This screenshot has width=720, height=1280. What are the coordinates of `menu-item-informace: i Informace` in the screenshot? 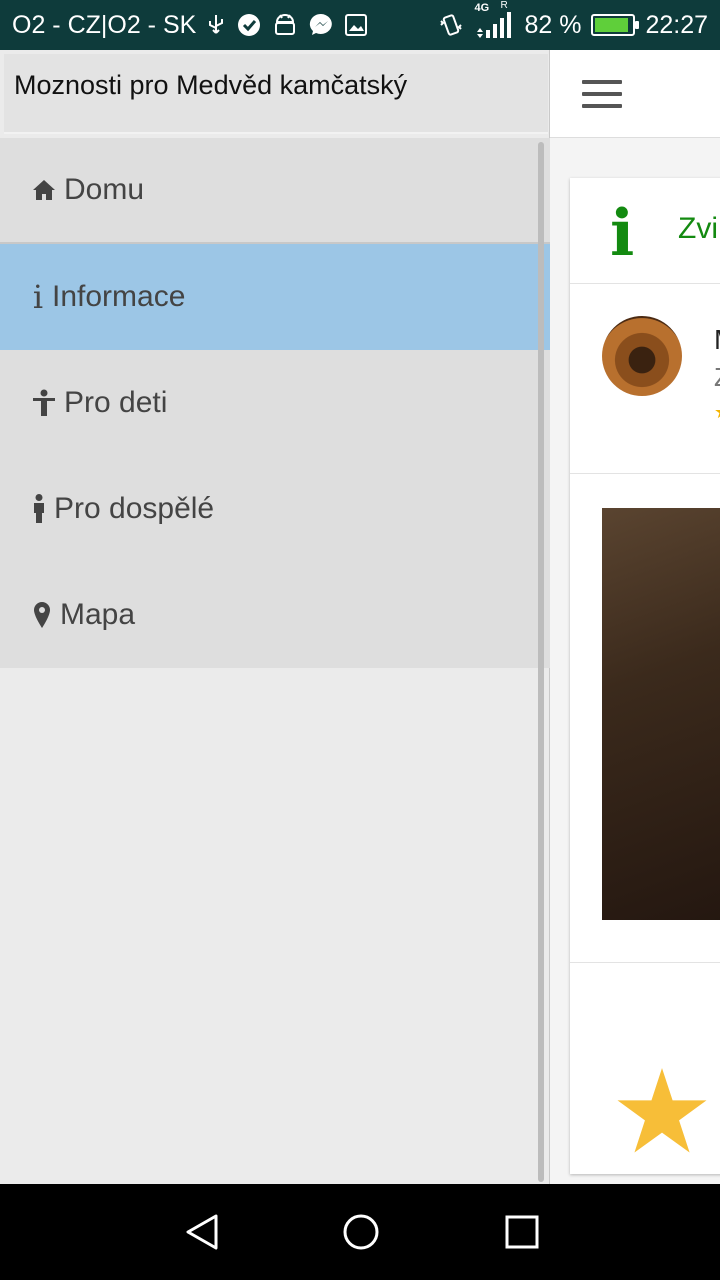 It's located at (275, 297).